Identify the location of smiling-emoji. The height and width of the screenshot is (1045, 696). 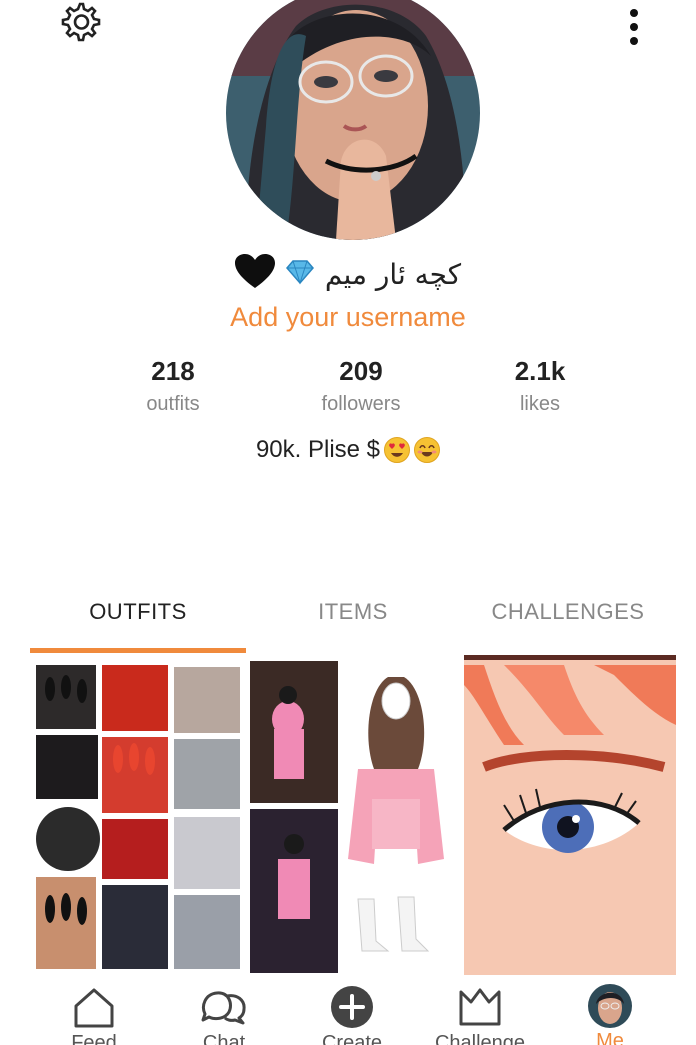
(427, 450).